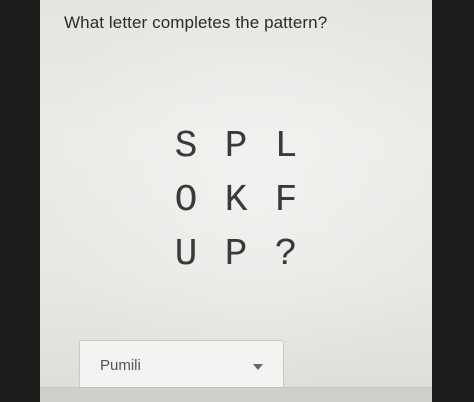 The width and height of the screenshot is (474, 402). I want to click on grid-cell: K, so click(236, 200).